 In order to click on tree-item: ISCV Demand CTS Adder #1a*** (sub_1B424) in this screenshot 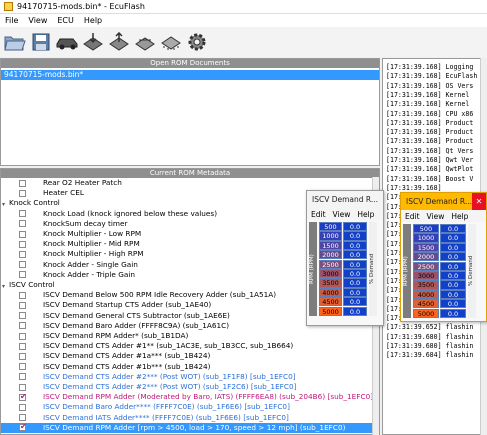, I will do `click(187, 356)`.